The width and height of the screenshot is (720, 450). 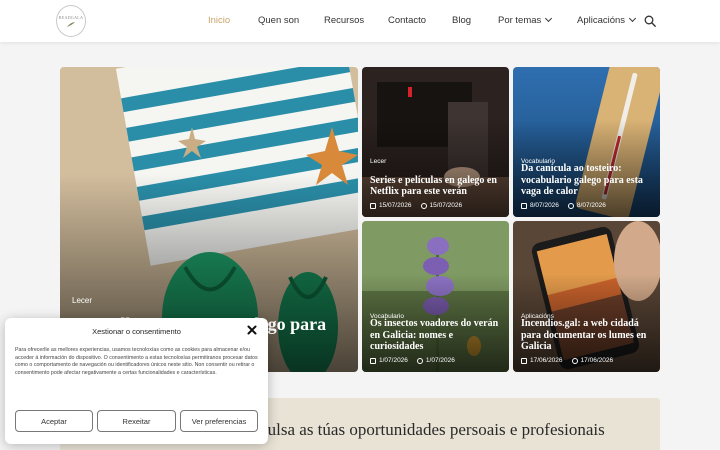 What do you see at coordinates (416, 205) in the screenshot?
I see `post-meta: 15/07/2026 15/07/2026` at bounding box center [416, 205].